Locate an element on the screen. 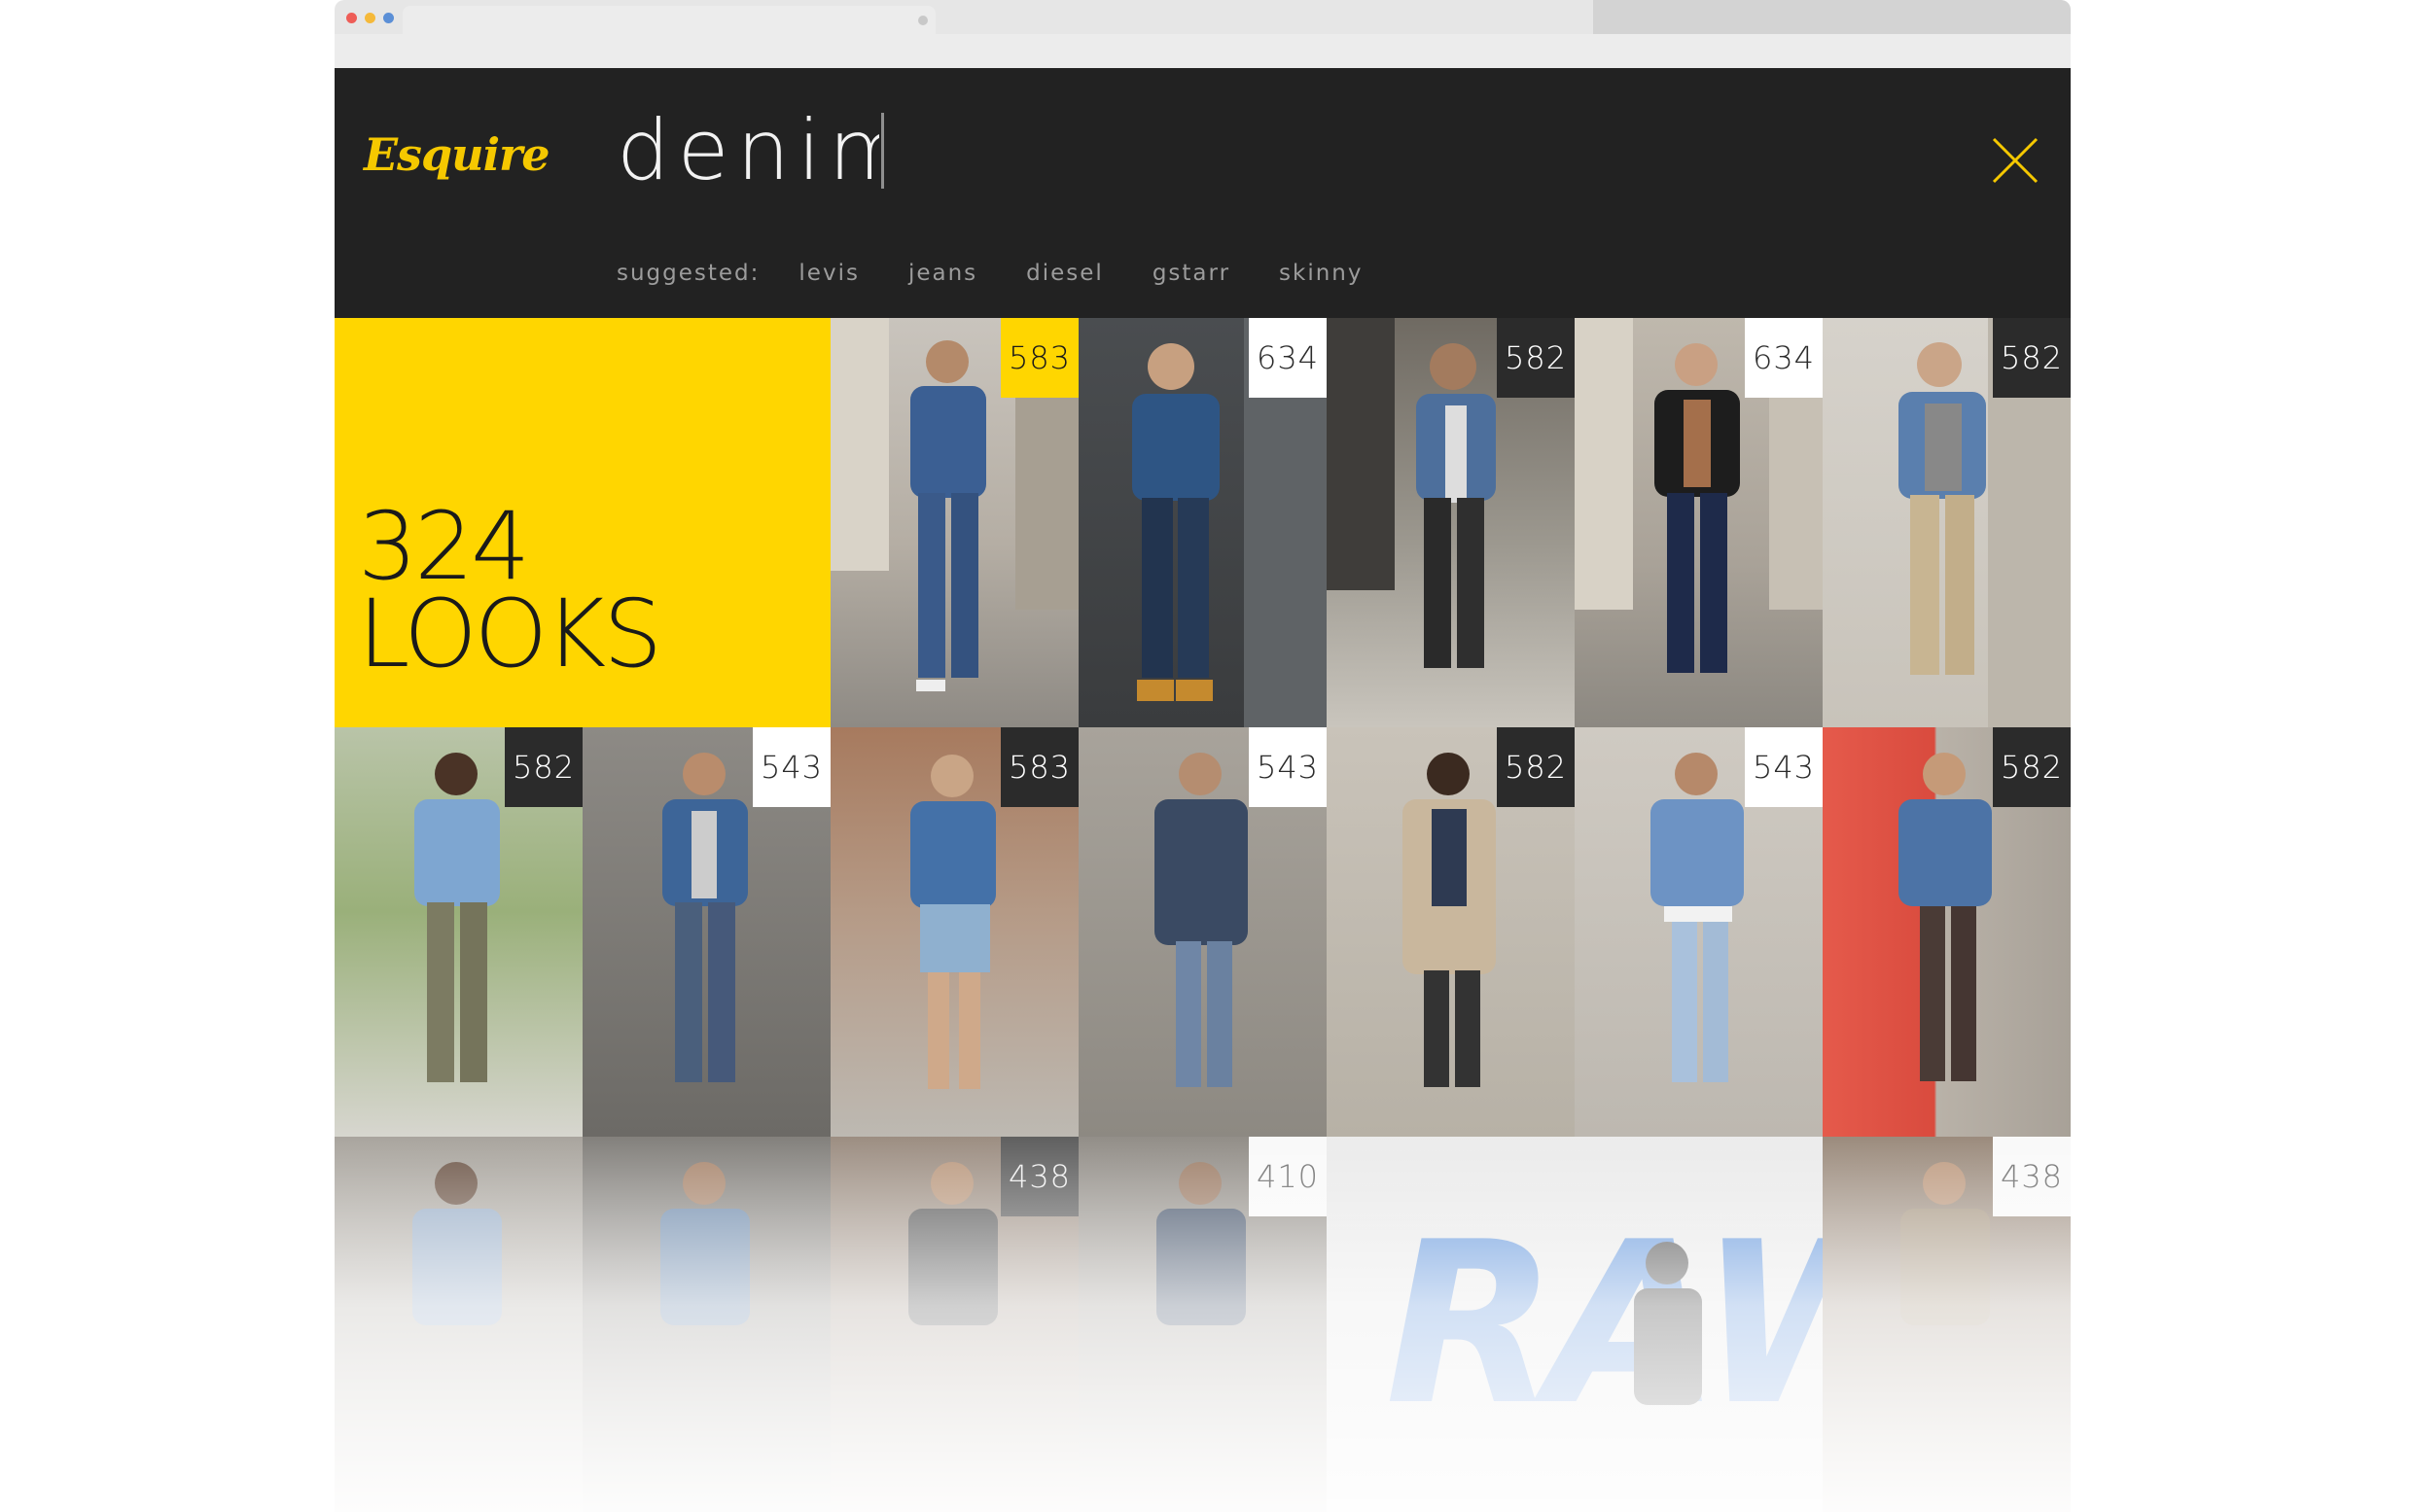 The width and height of the screenshot is (2412, 1512). search-input is located at coordinates (748, 150).